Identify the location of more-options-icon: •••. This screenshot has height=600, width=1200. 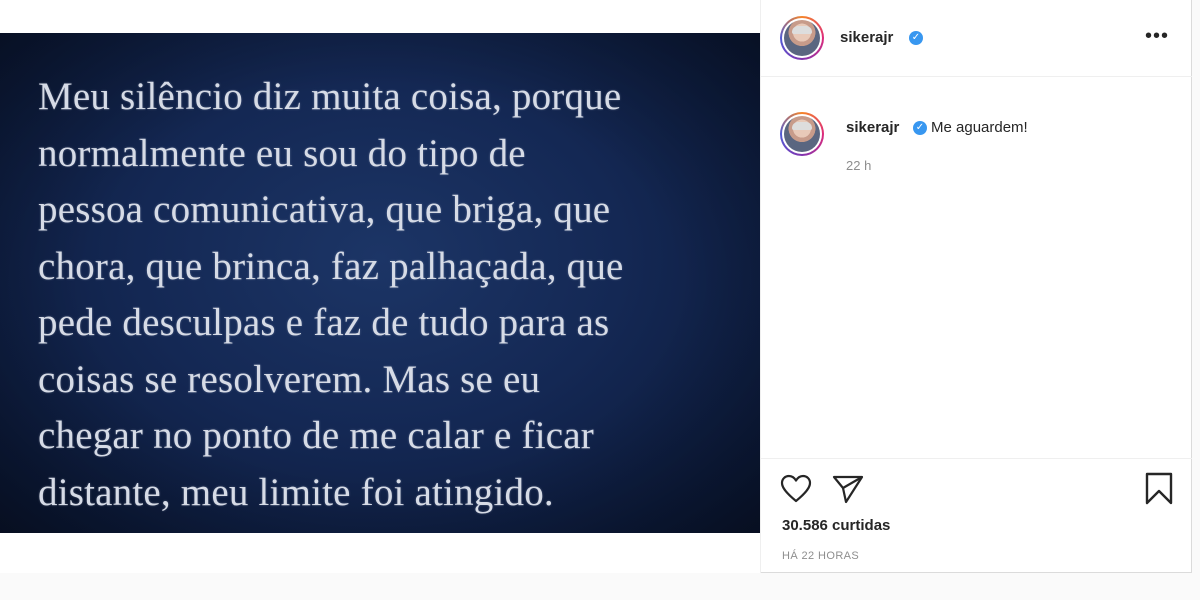
(1157, 36).